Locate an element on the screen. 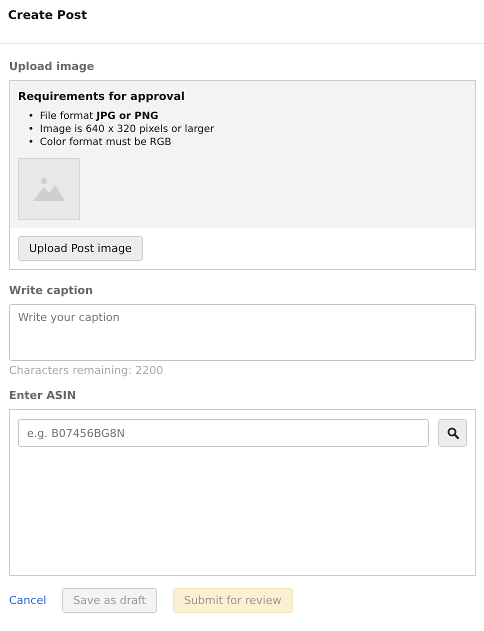 Image resolution: width=484 pixels, height=631 pixels. upload-button: Upload Post image is located at coordinates (80, 248).